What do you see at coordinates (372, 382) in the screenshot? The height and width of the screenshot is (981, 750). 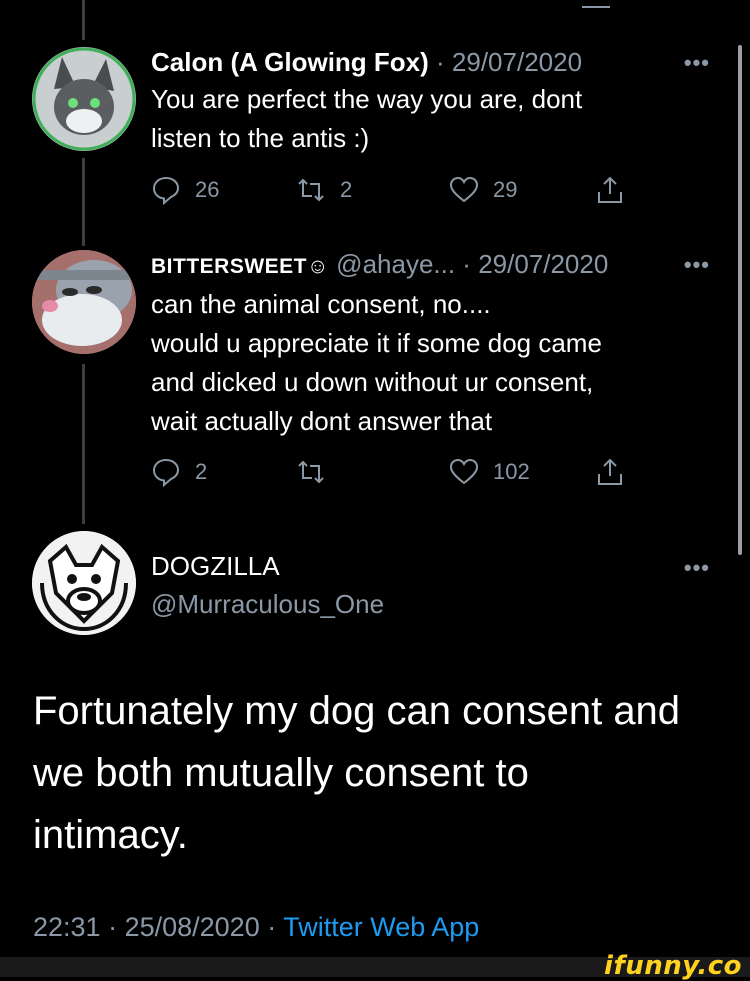 I see `tweet-text-line: and dicked u down without ur consent,` at bounding box center [372, 382].